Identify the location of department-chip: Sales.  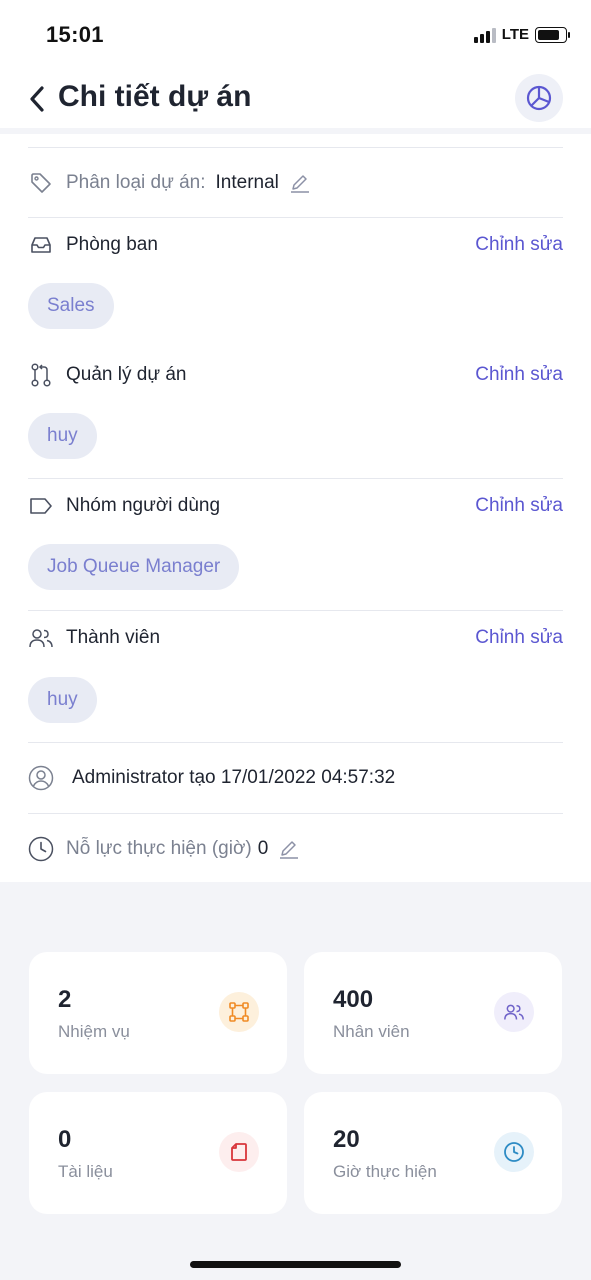
(71, 306).